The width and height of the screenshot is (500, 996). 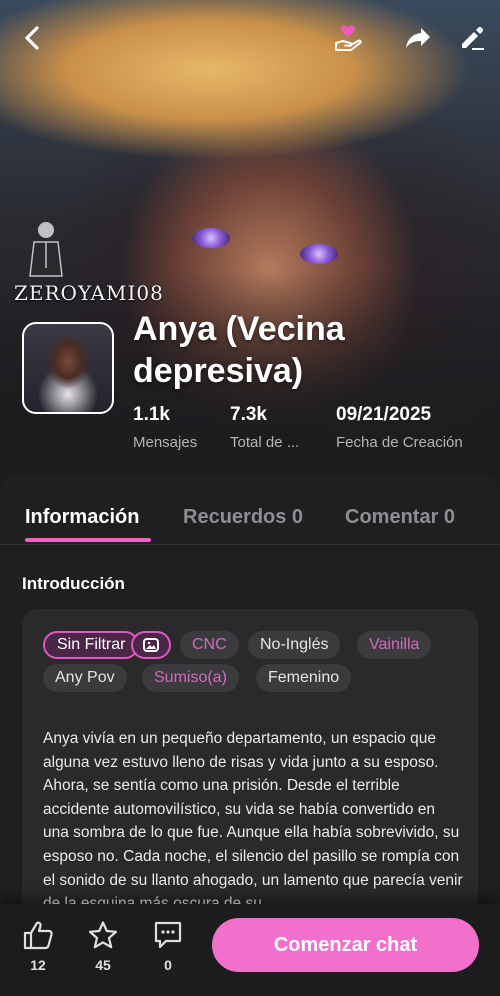 What do you see at coordinates (85, 678) in the screenshot?
I see `tag-any-pov: Any Pov` at bounding box center [85, 678].